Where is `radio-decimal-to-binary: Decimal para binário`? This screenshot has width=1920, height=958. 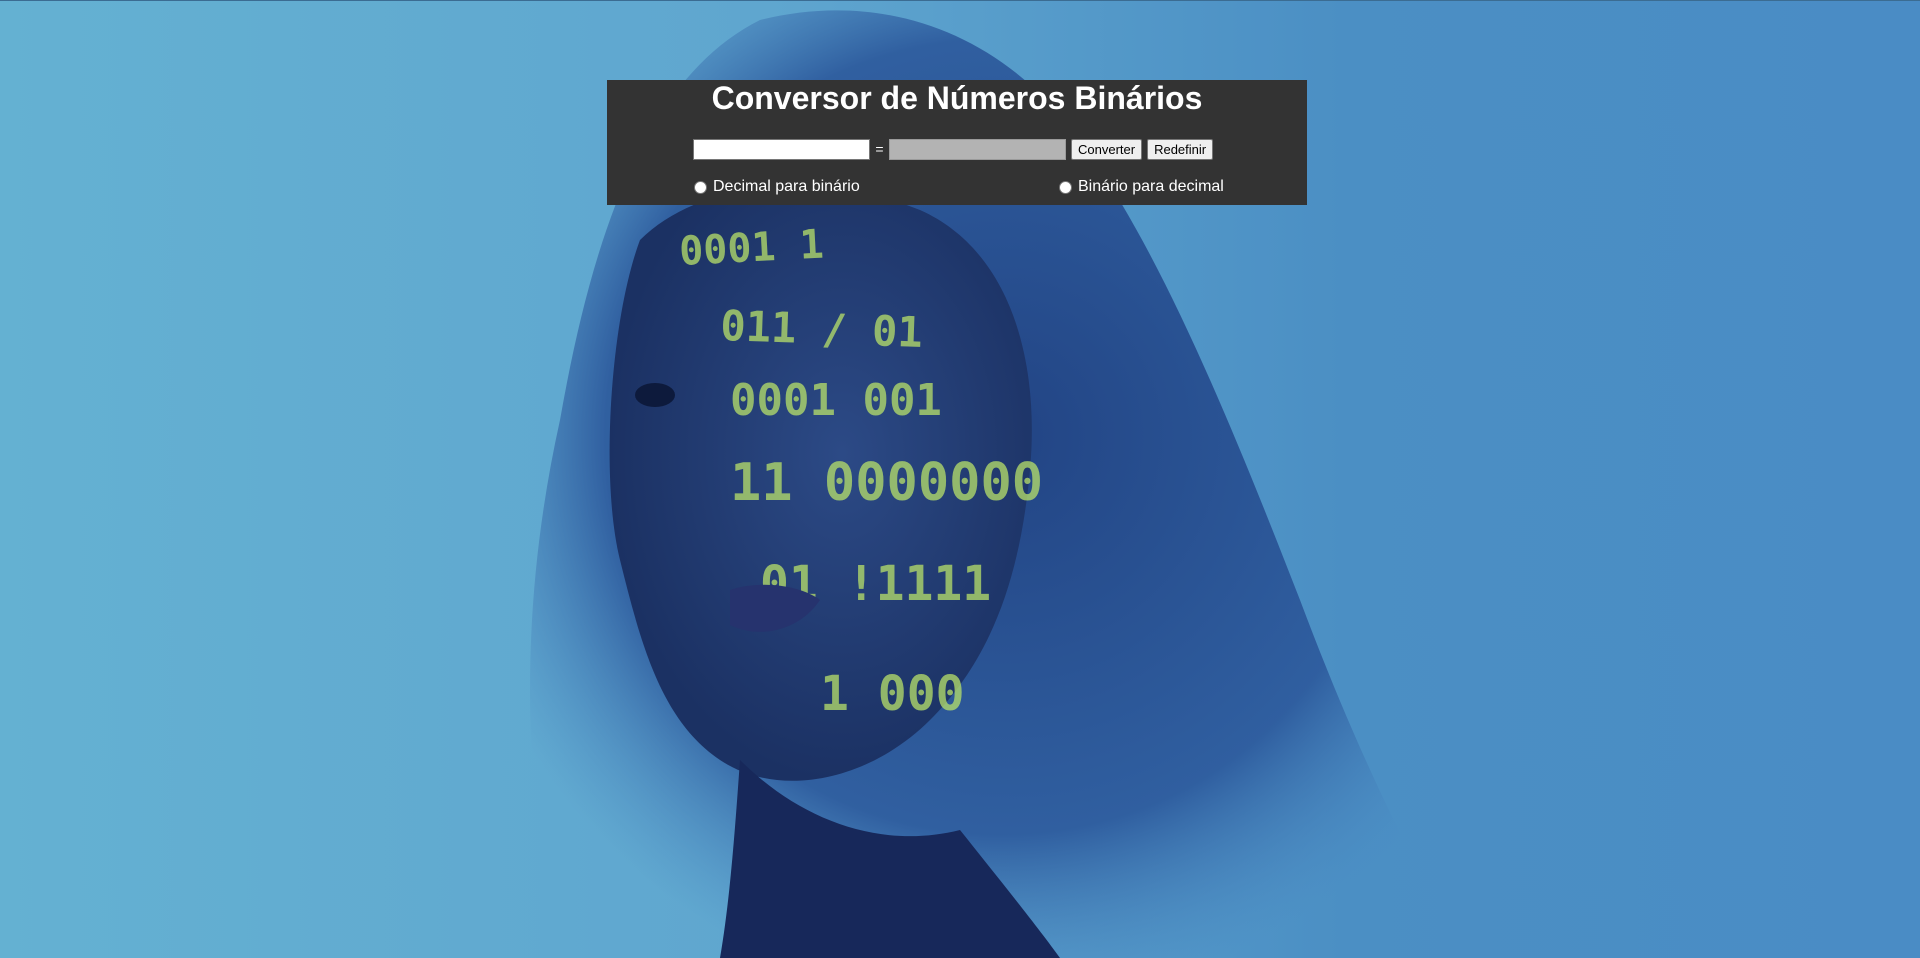 radio-decimal-to-binary: Decimal para binário is located at coordinates (777, 187).